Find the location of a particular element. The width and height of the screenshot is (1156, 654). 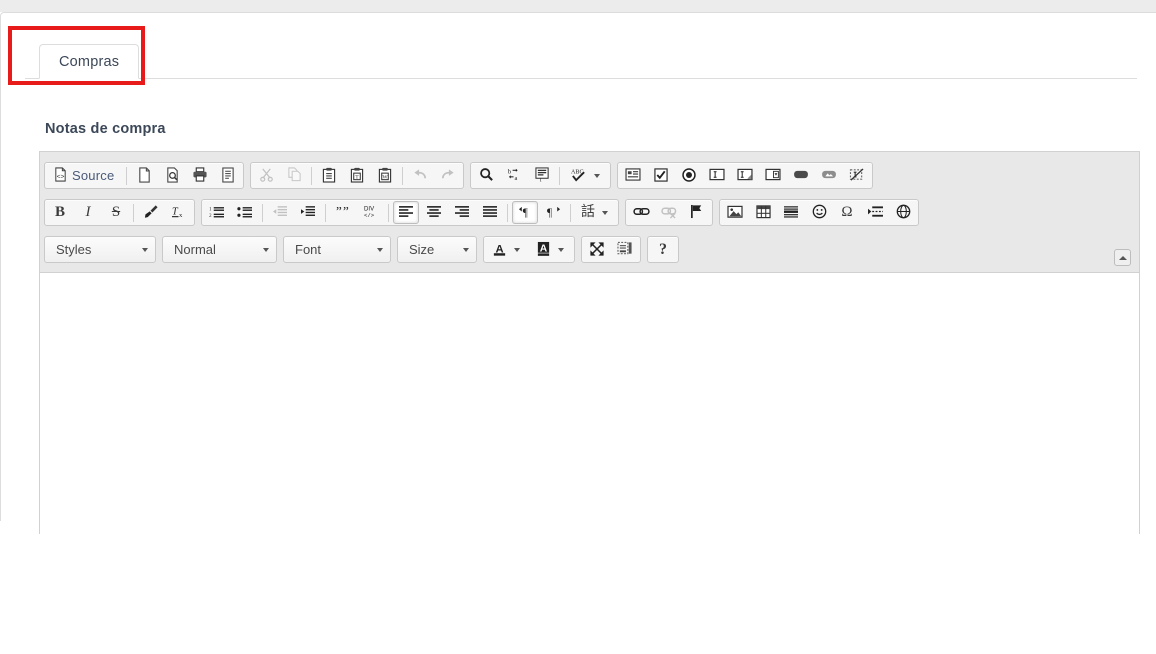

toolbar-group-editing: ba I ABC is located at coordinates (541, 175).